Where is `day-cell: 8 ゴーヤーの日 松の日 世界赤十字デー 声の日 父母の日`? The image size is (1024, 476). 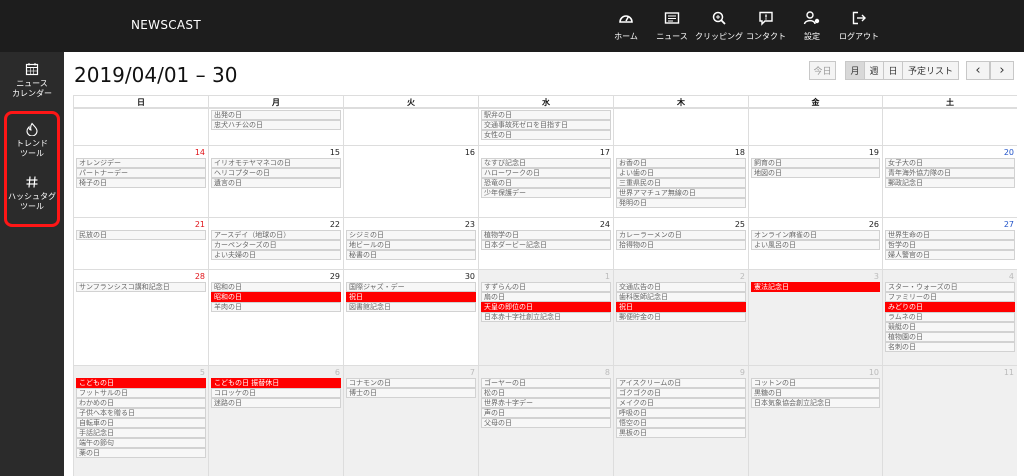 day-cell: 8 ゴーヤーの日 松の日 世界赤十字デー 声の日 父母の日 is located at coordinates (545, 420).